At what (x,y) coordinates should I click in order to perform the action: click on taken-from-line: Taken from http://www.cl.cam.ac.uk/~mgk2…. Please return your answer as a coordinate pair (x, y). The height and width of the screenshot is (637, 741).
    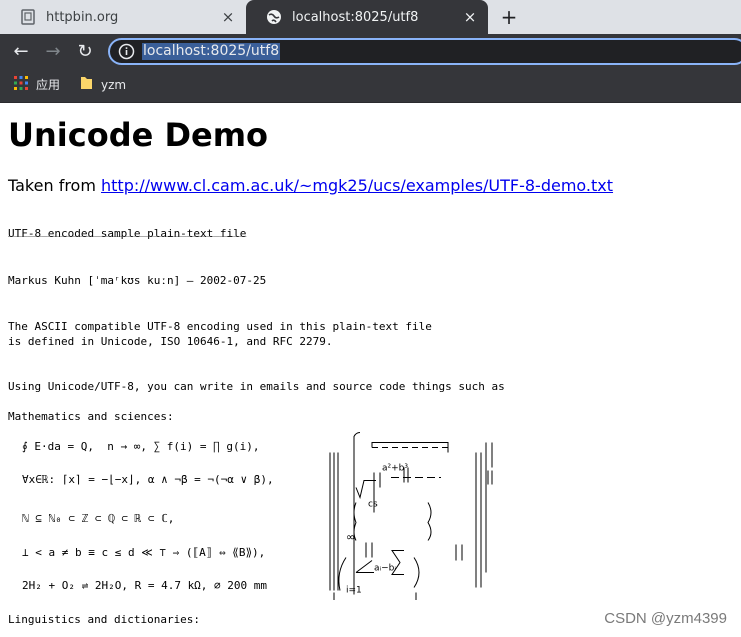
    Looking at the image, I should click on (310, 185).